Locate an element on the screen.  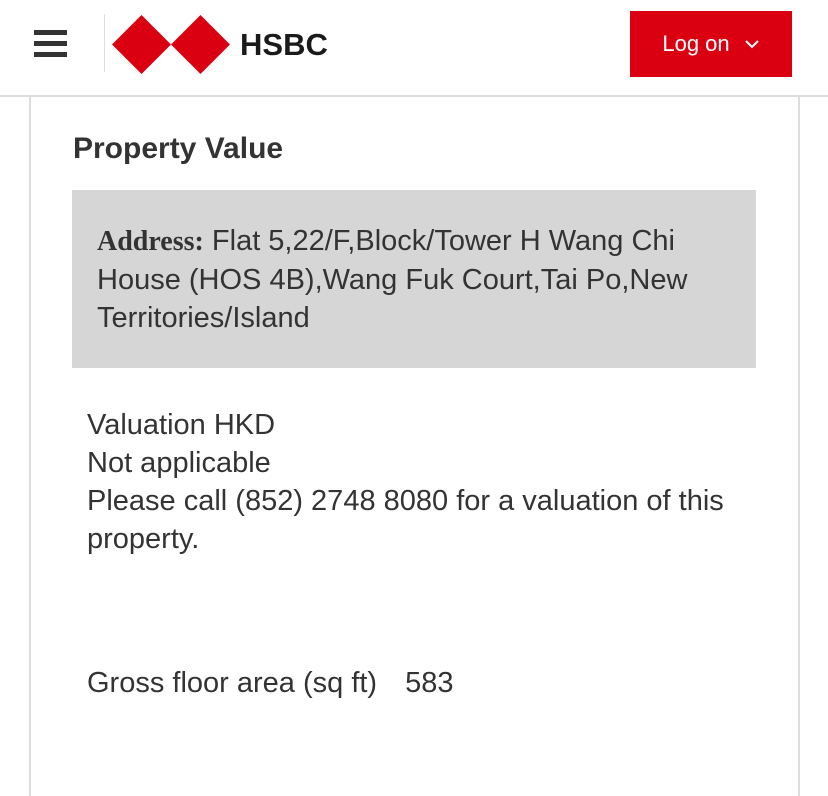
chevron-down-icon is located at coordinates (751, 44).